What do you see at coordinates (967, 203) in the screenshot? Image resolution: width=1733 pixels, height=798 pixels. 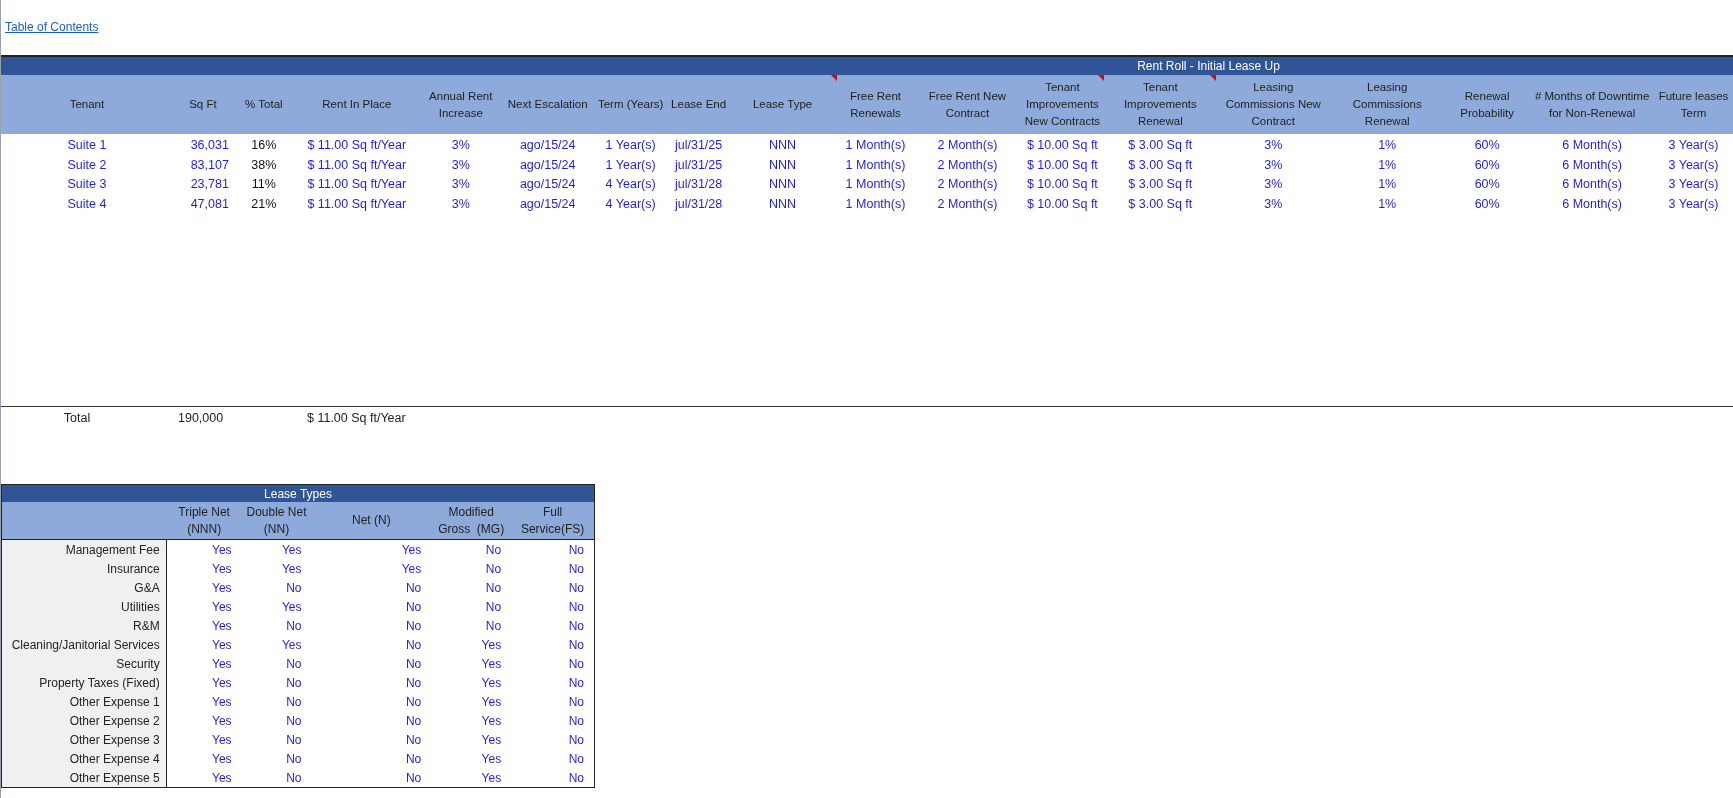 I see `table-cell: 2 Month(s)` at bounding box center [967, 203].